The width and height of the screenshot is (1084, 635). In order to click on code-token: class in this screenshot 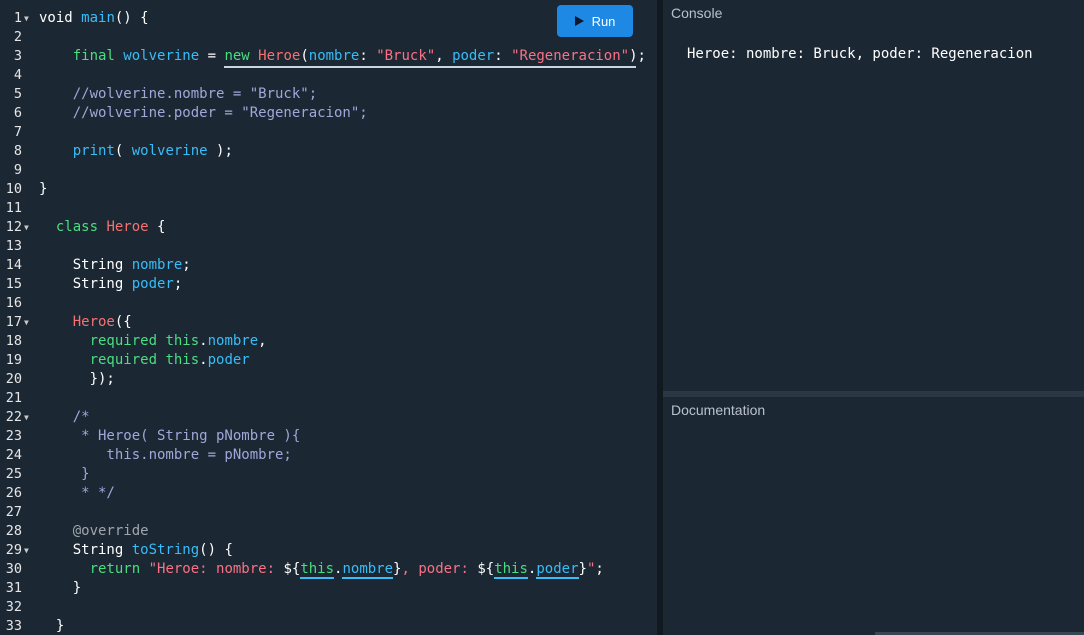, I will do `click(81, 227)`.